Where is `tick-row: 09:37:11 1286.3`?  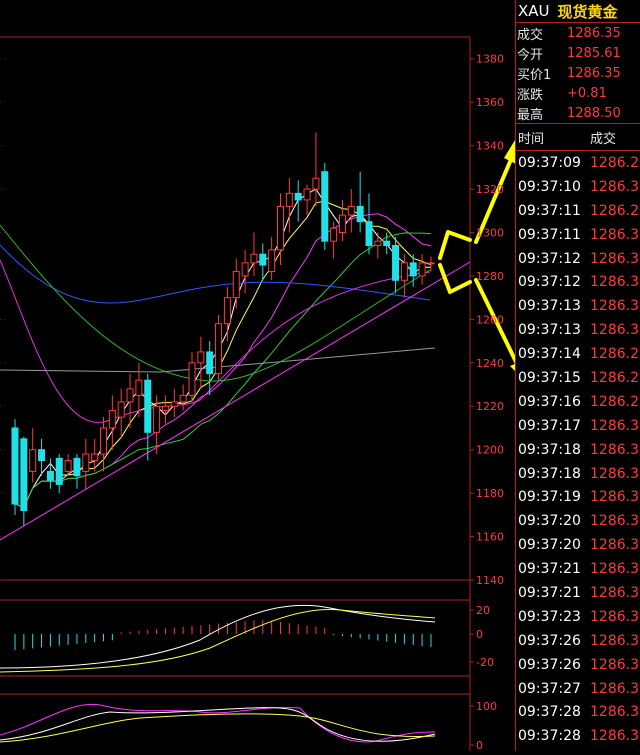
tick-row: 09:37:11 1286.3 is located at coordinates (578, 235).